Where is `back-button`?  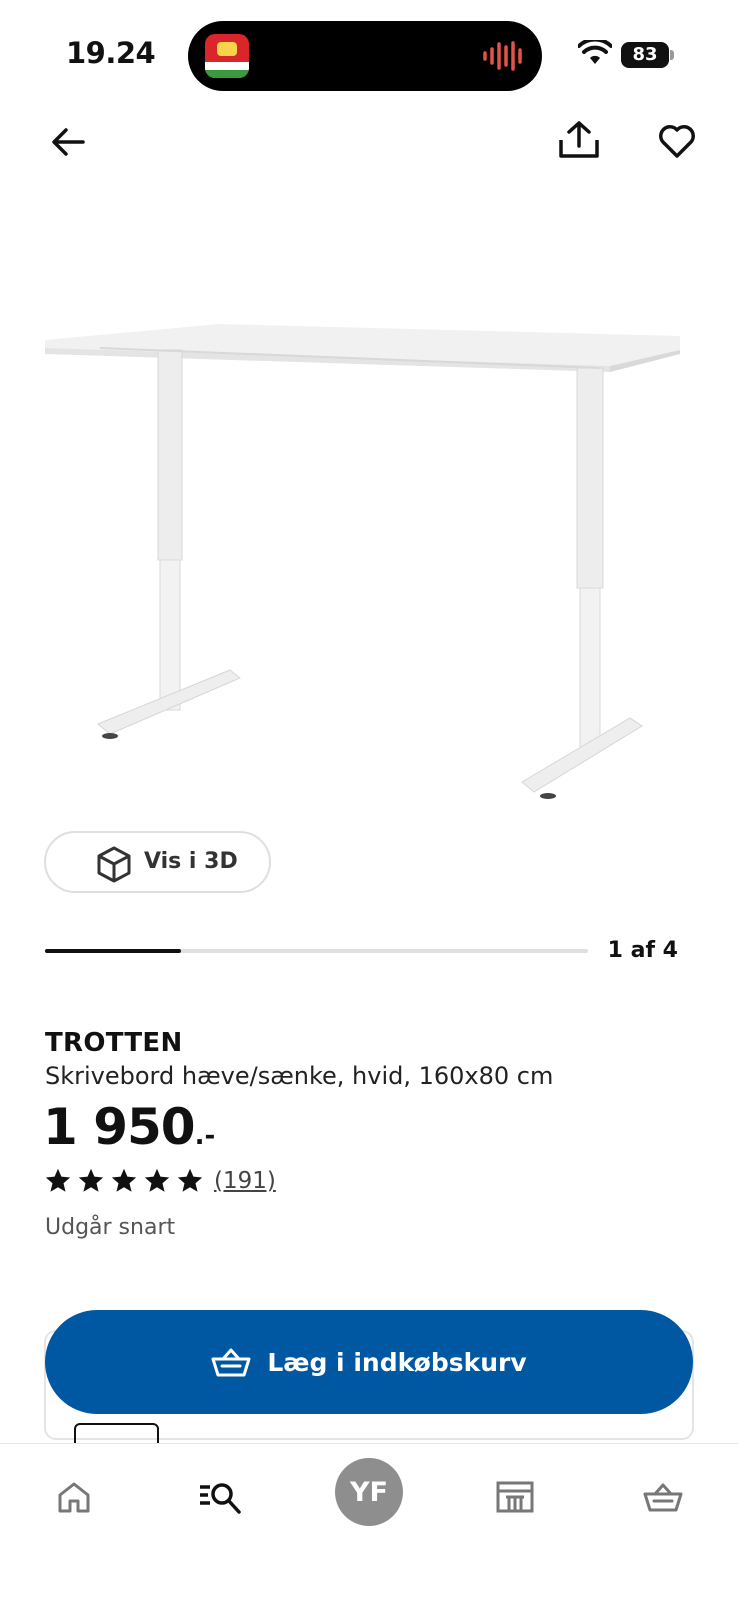
back-button is located at coordinates (68, 142).